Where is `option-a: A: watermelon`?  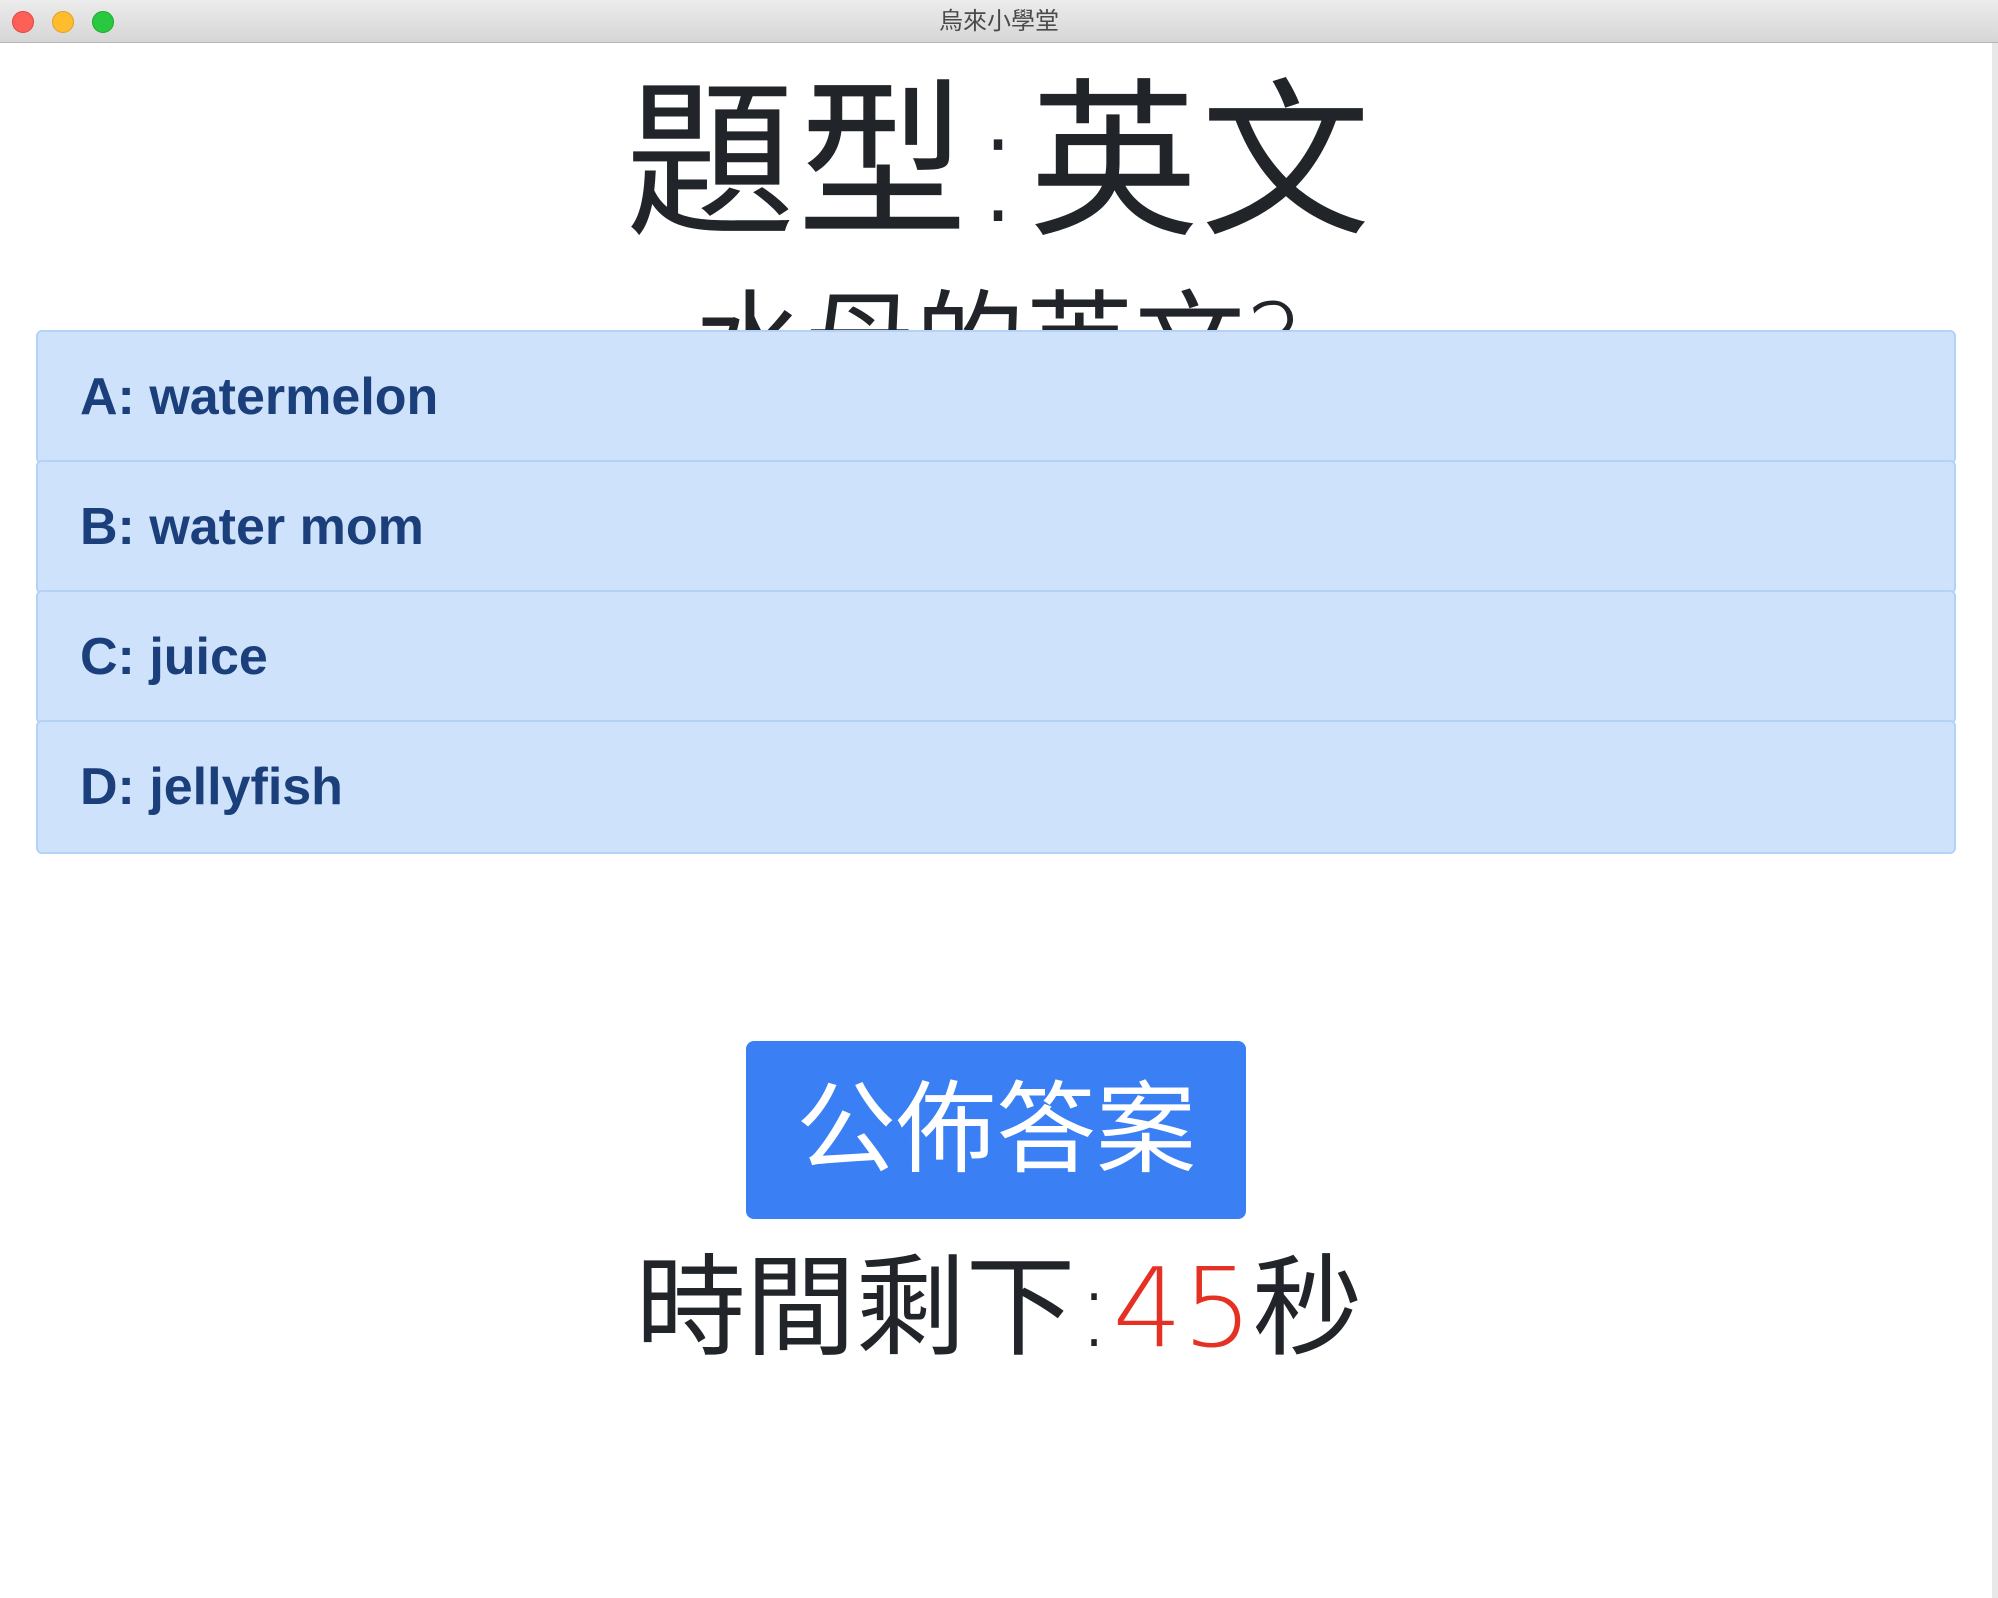
option-a: A: watermelon is located at coordinates (996, 397).